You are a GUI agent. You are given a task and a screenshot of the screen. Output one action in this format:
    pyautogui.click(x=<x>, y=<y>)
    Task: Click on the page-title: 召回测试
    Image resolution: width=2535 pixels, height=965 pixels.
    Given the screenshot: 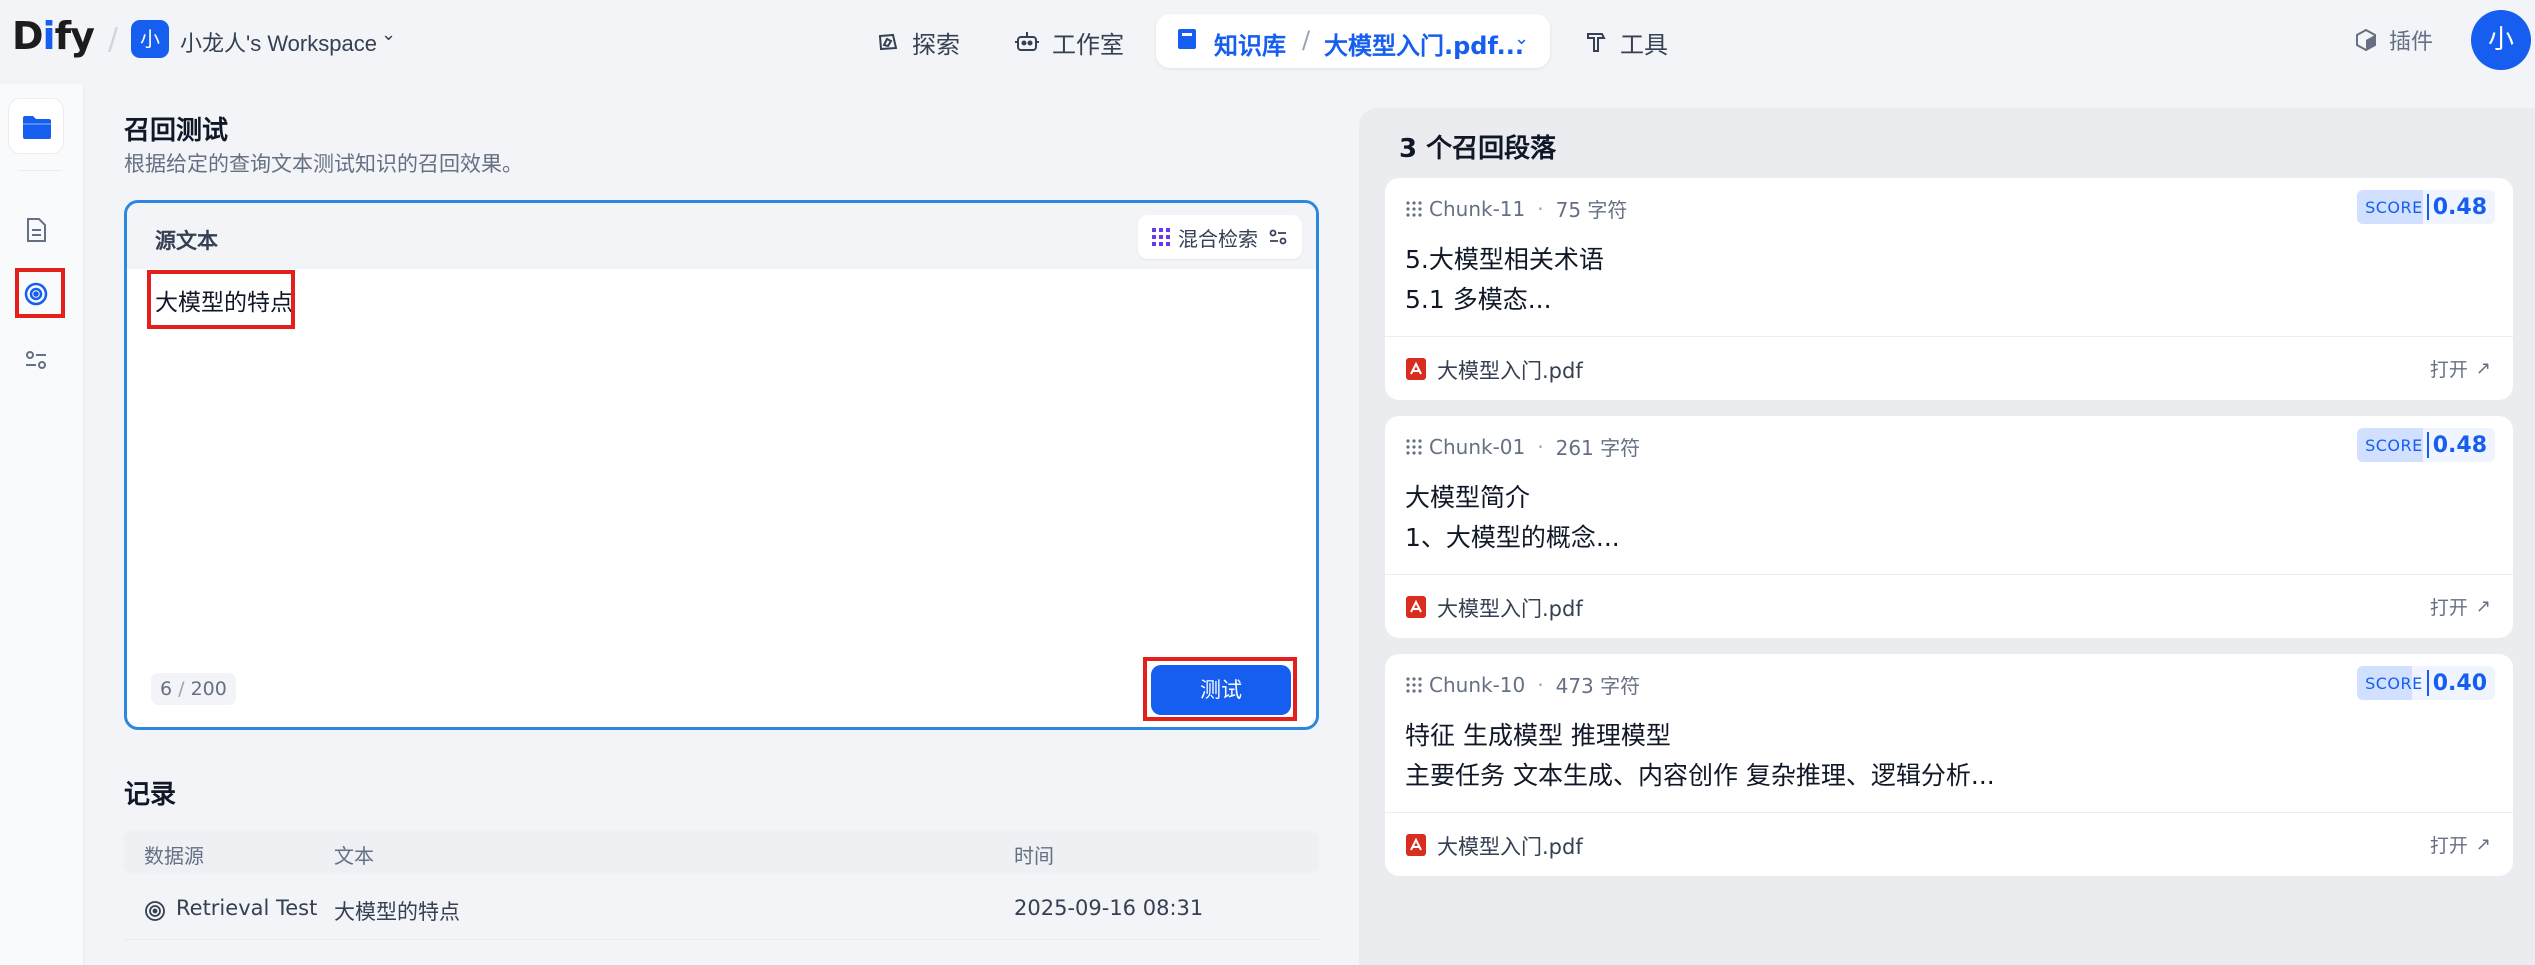 What is the action you would take?
    pyautogui.click(x=176, y=131)
    